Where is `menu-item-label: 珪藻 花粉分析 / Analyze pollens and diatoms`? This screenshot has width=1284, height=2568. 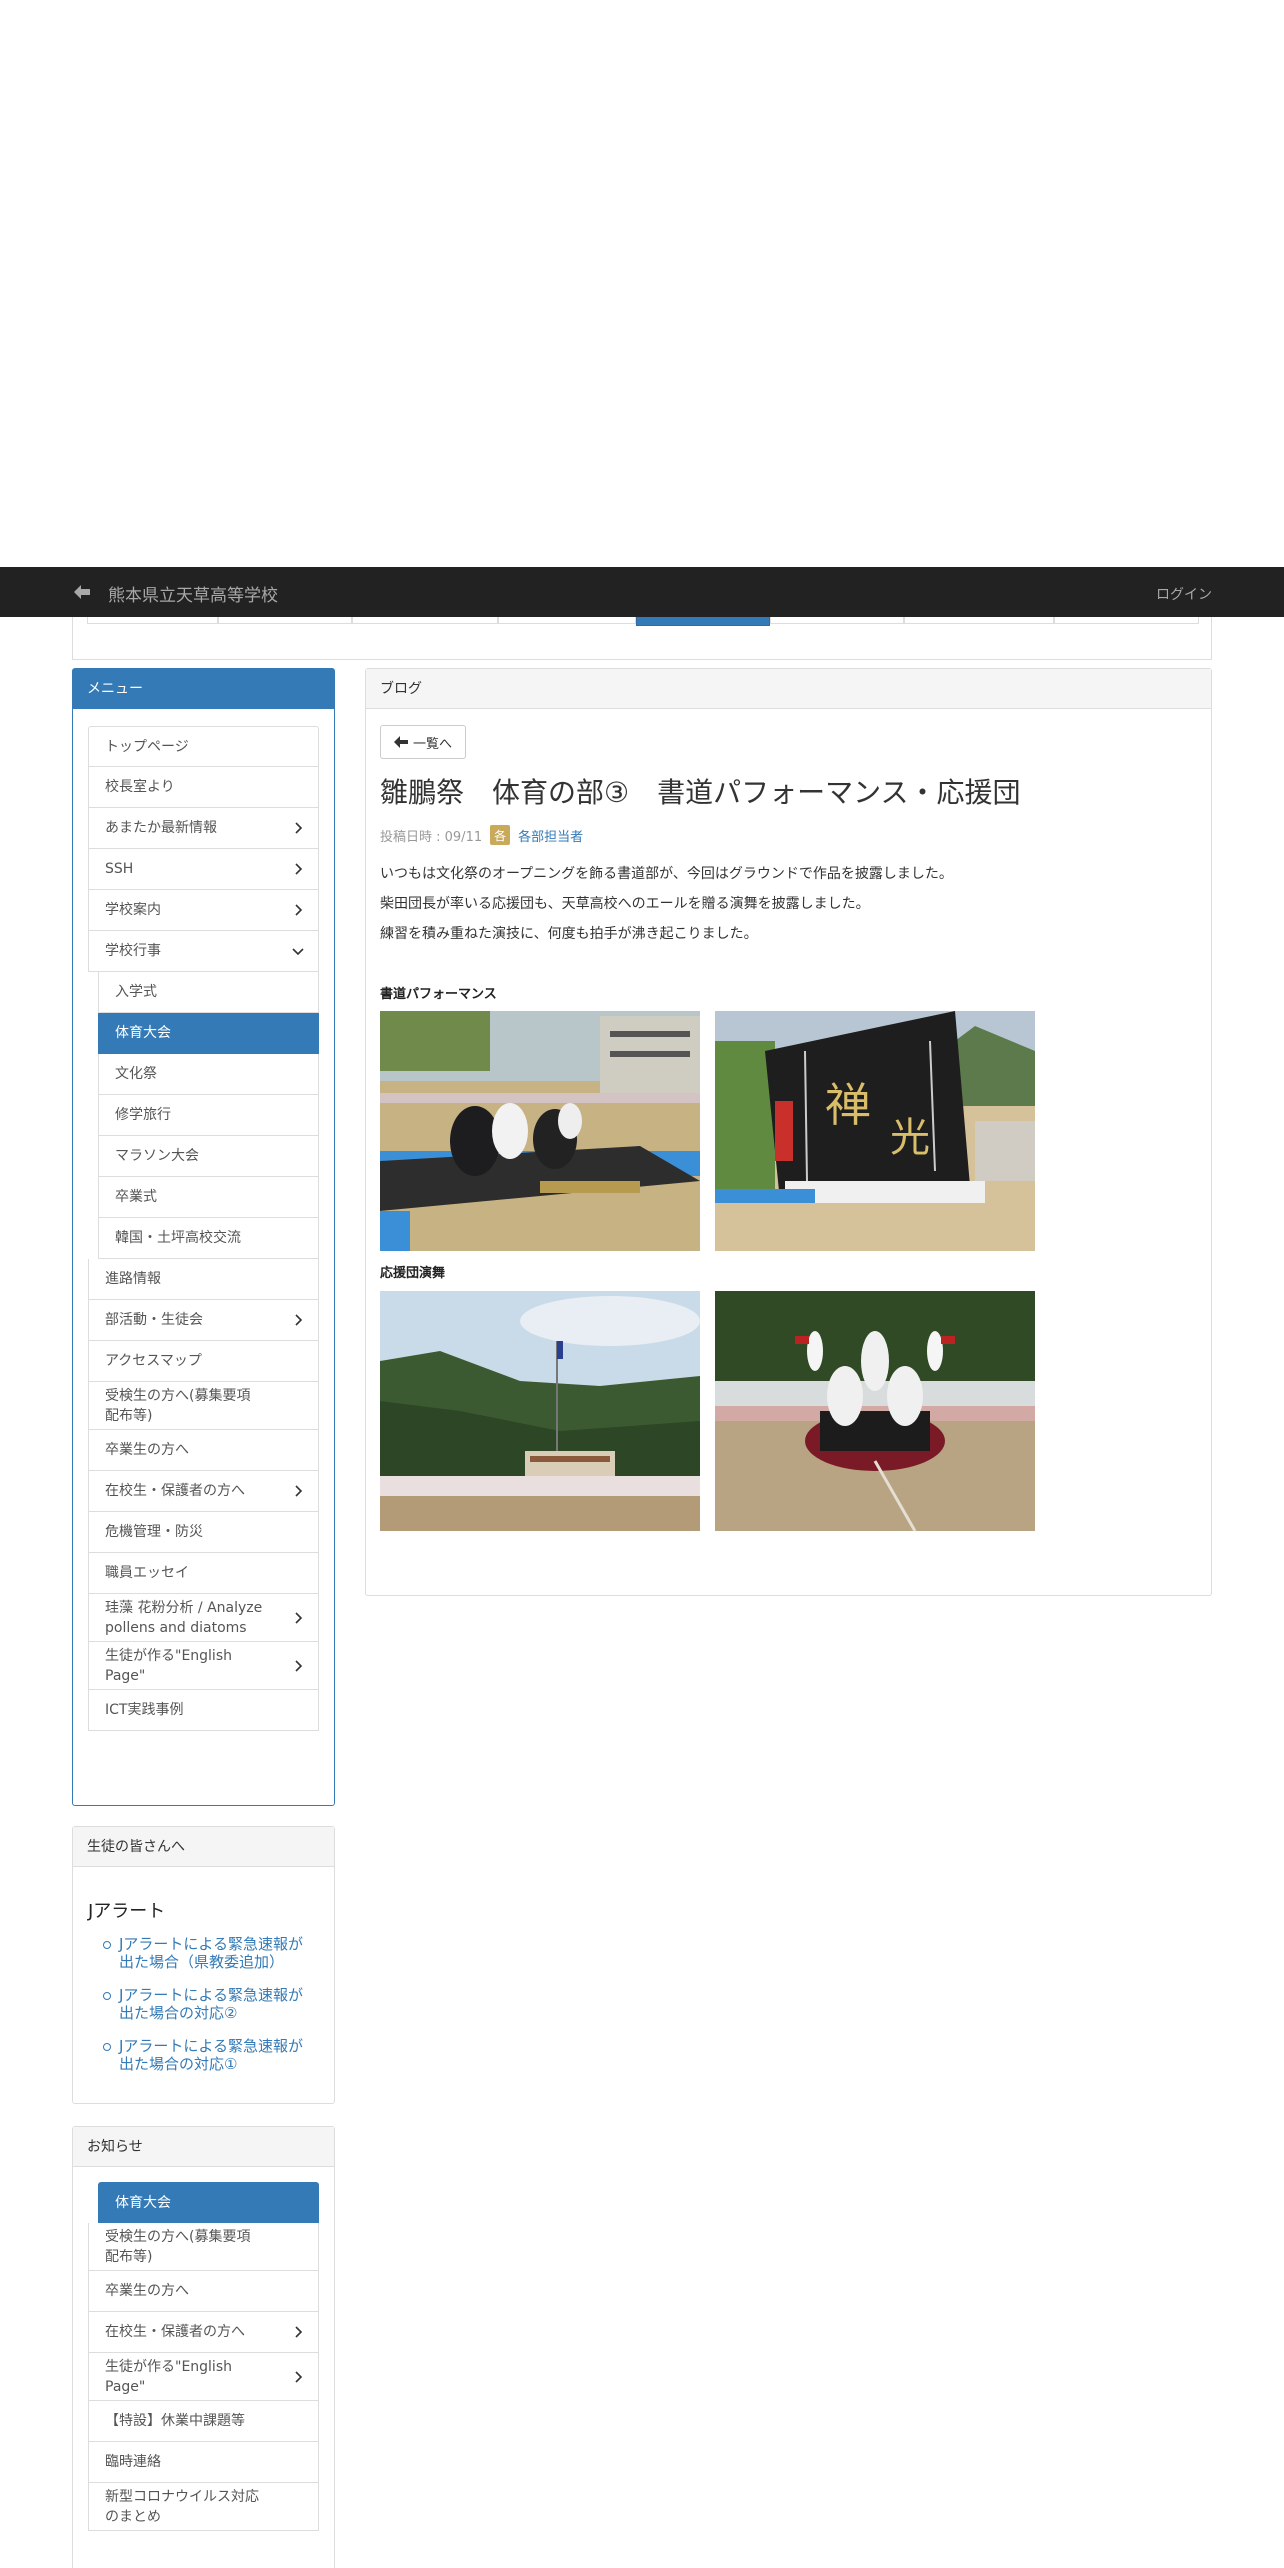
menu-item-label: 珪藻 花粉分析 / Analyze pollens and diatoms is located at coordinates (184, 1617).